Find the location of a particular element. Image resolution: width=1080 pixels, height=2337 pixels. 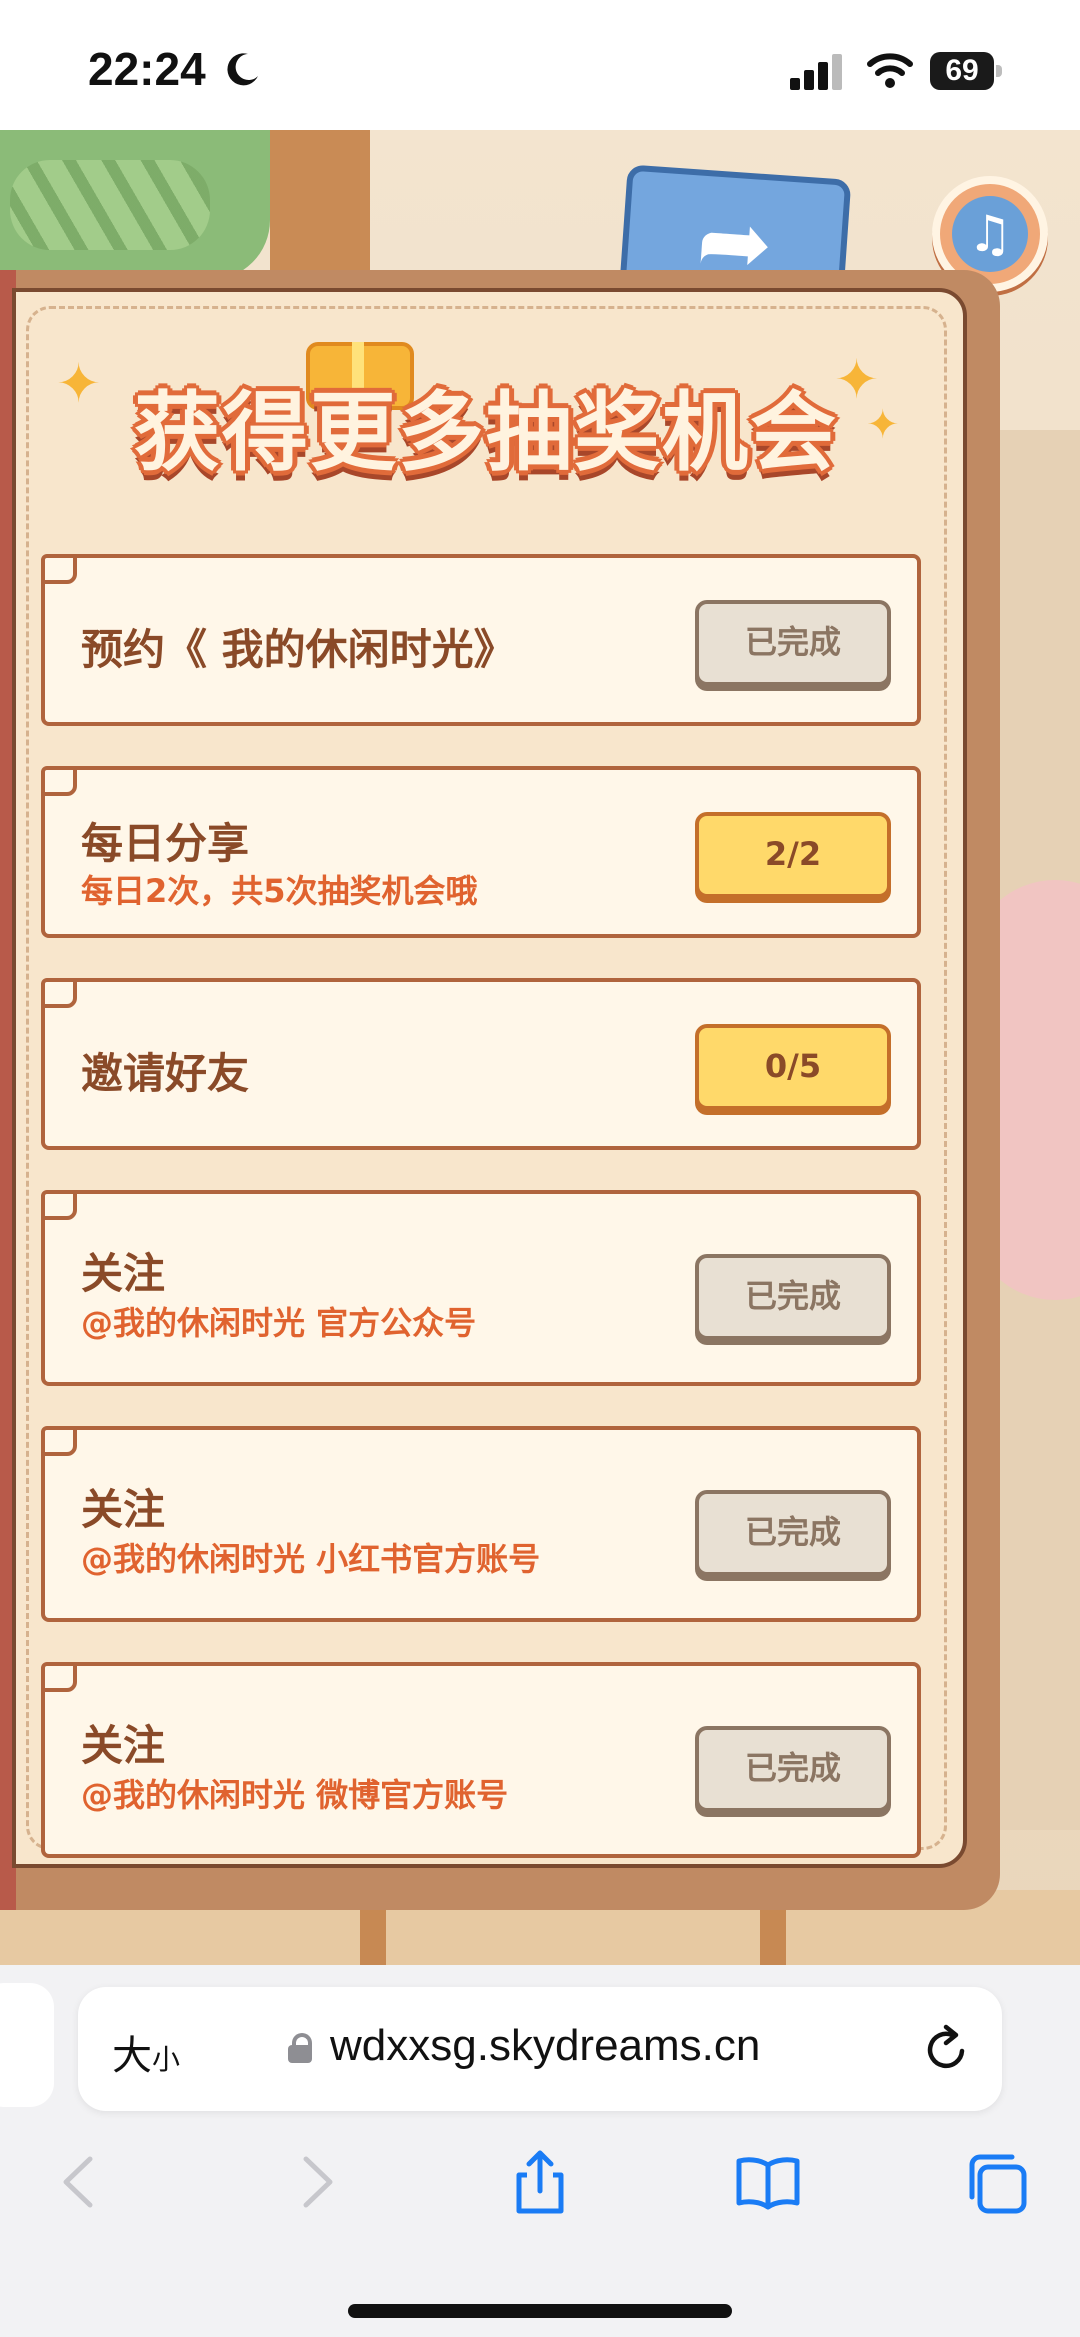

tabs-icon is located at coordinates (997, 2182).